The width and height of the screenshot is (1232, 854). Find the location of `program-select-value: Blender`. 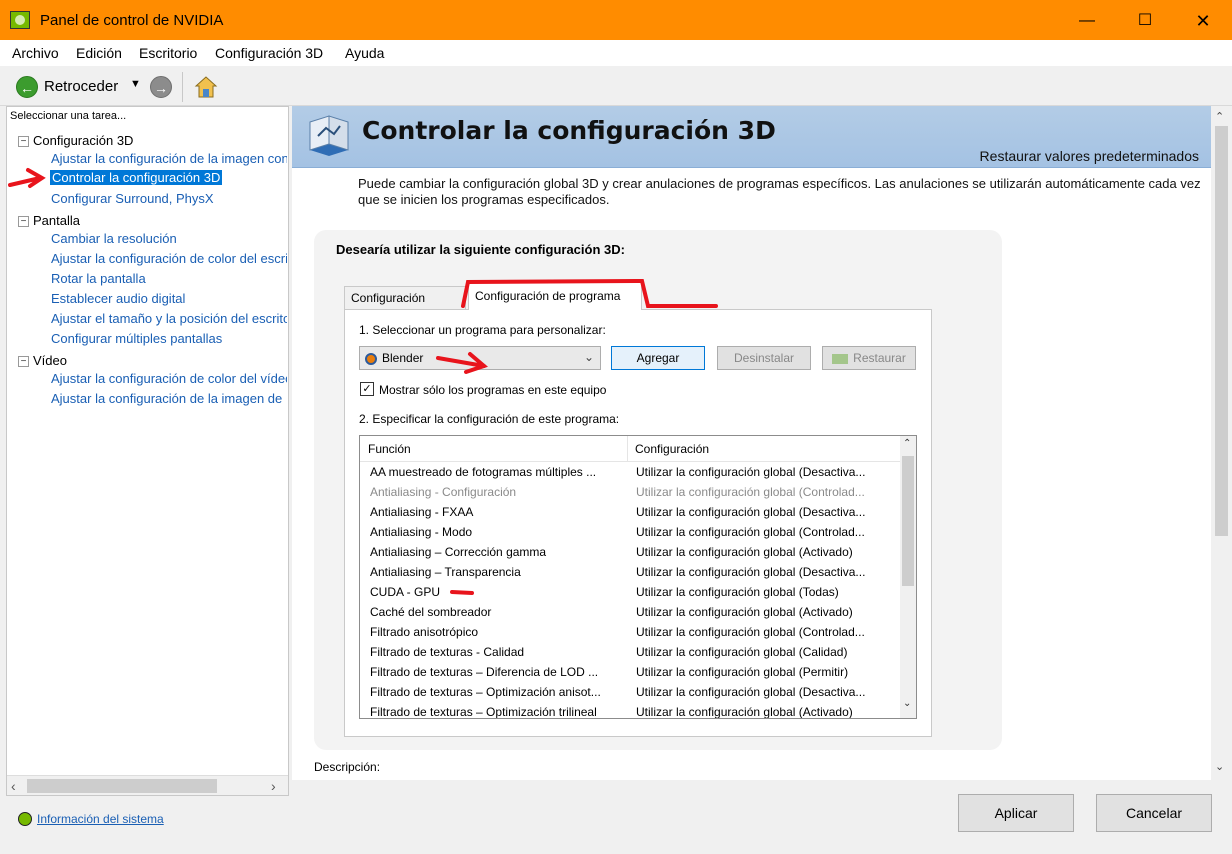

program-select-value: Blender is located at coordinates (403, 358).